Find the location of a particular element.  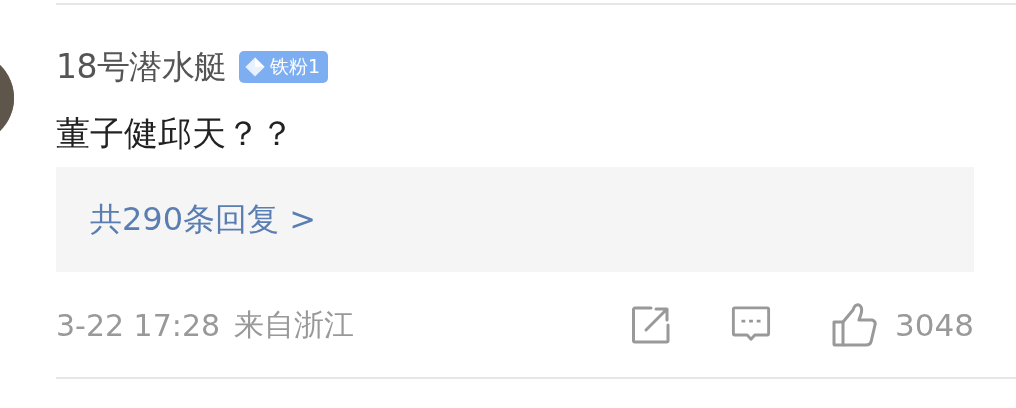

thumbs-up-icon is located at coordinates (854, 325).